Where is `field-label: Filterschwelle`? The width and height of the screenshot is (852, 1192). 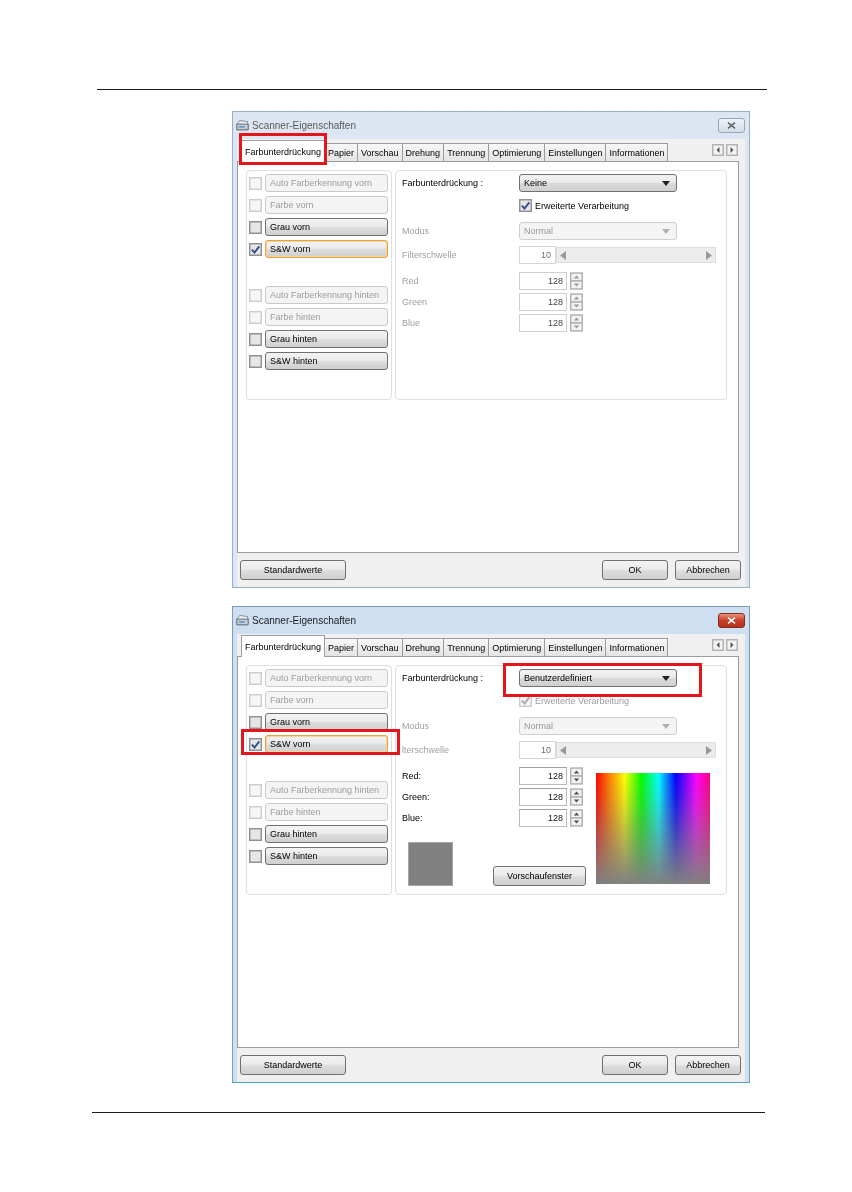 field-label: Filterschwelle is located at coordinates (430, 255).